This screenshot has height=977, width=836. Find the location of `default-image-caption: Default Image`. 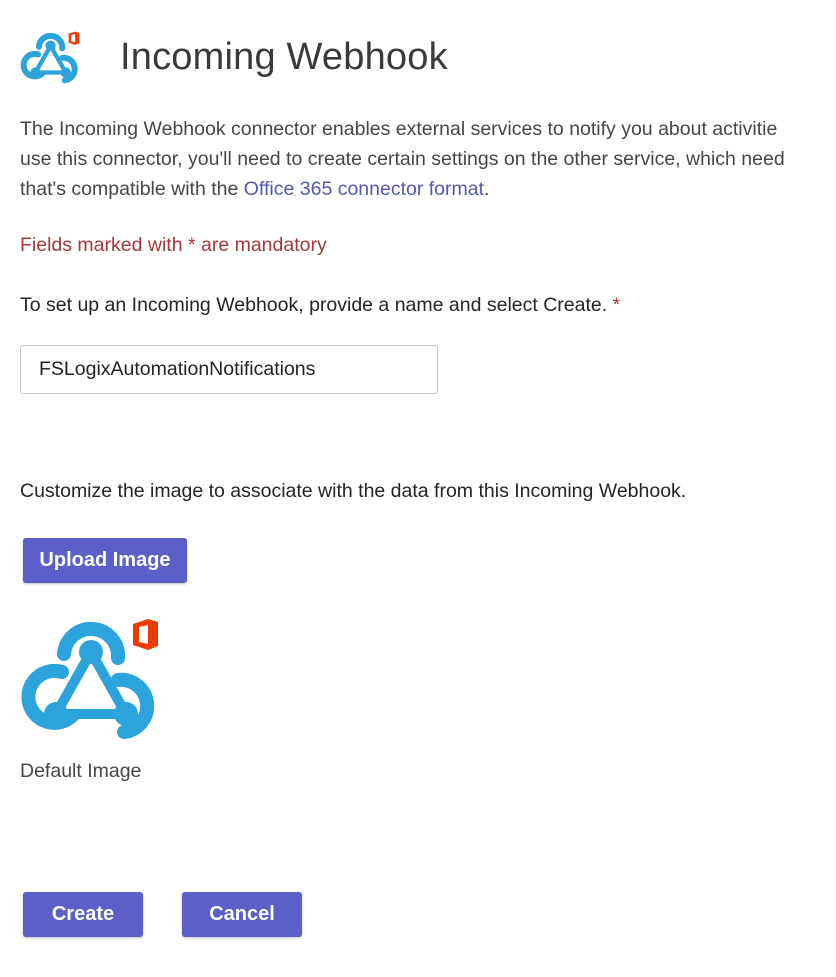

default-image-caption: Default Image is located at coordinates (81, 771).